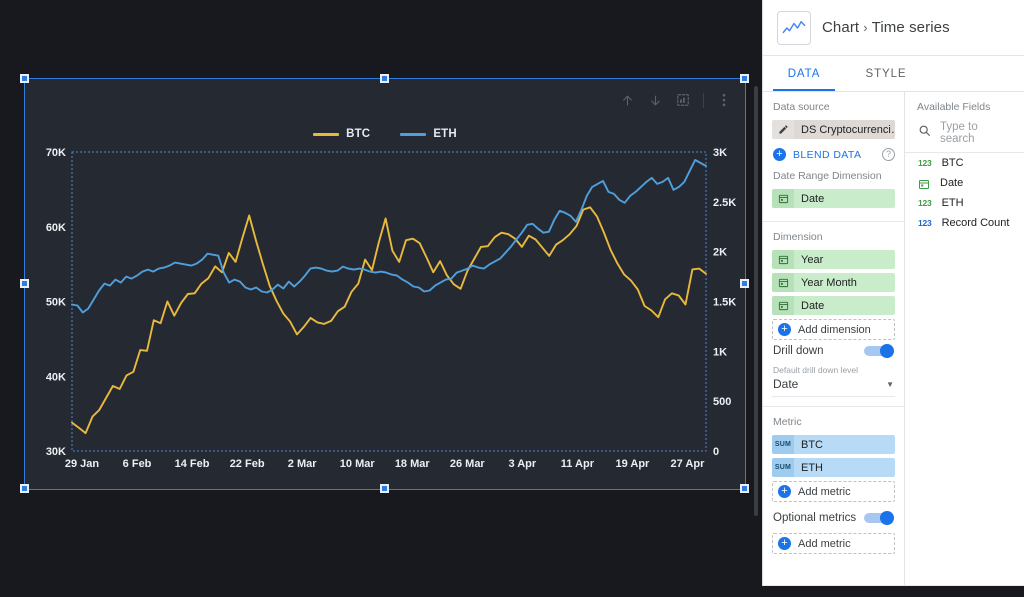 The height and width of the screenshot is (597, 1024). What do you see at coordinates (816, 370) in the screenshot?
I see `drill-down-sublabel: Default drill down level` at bounding box center [816, 370].